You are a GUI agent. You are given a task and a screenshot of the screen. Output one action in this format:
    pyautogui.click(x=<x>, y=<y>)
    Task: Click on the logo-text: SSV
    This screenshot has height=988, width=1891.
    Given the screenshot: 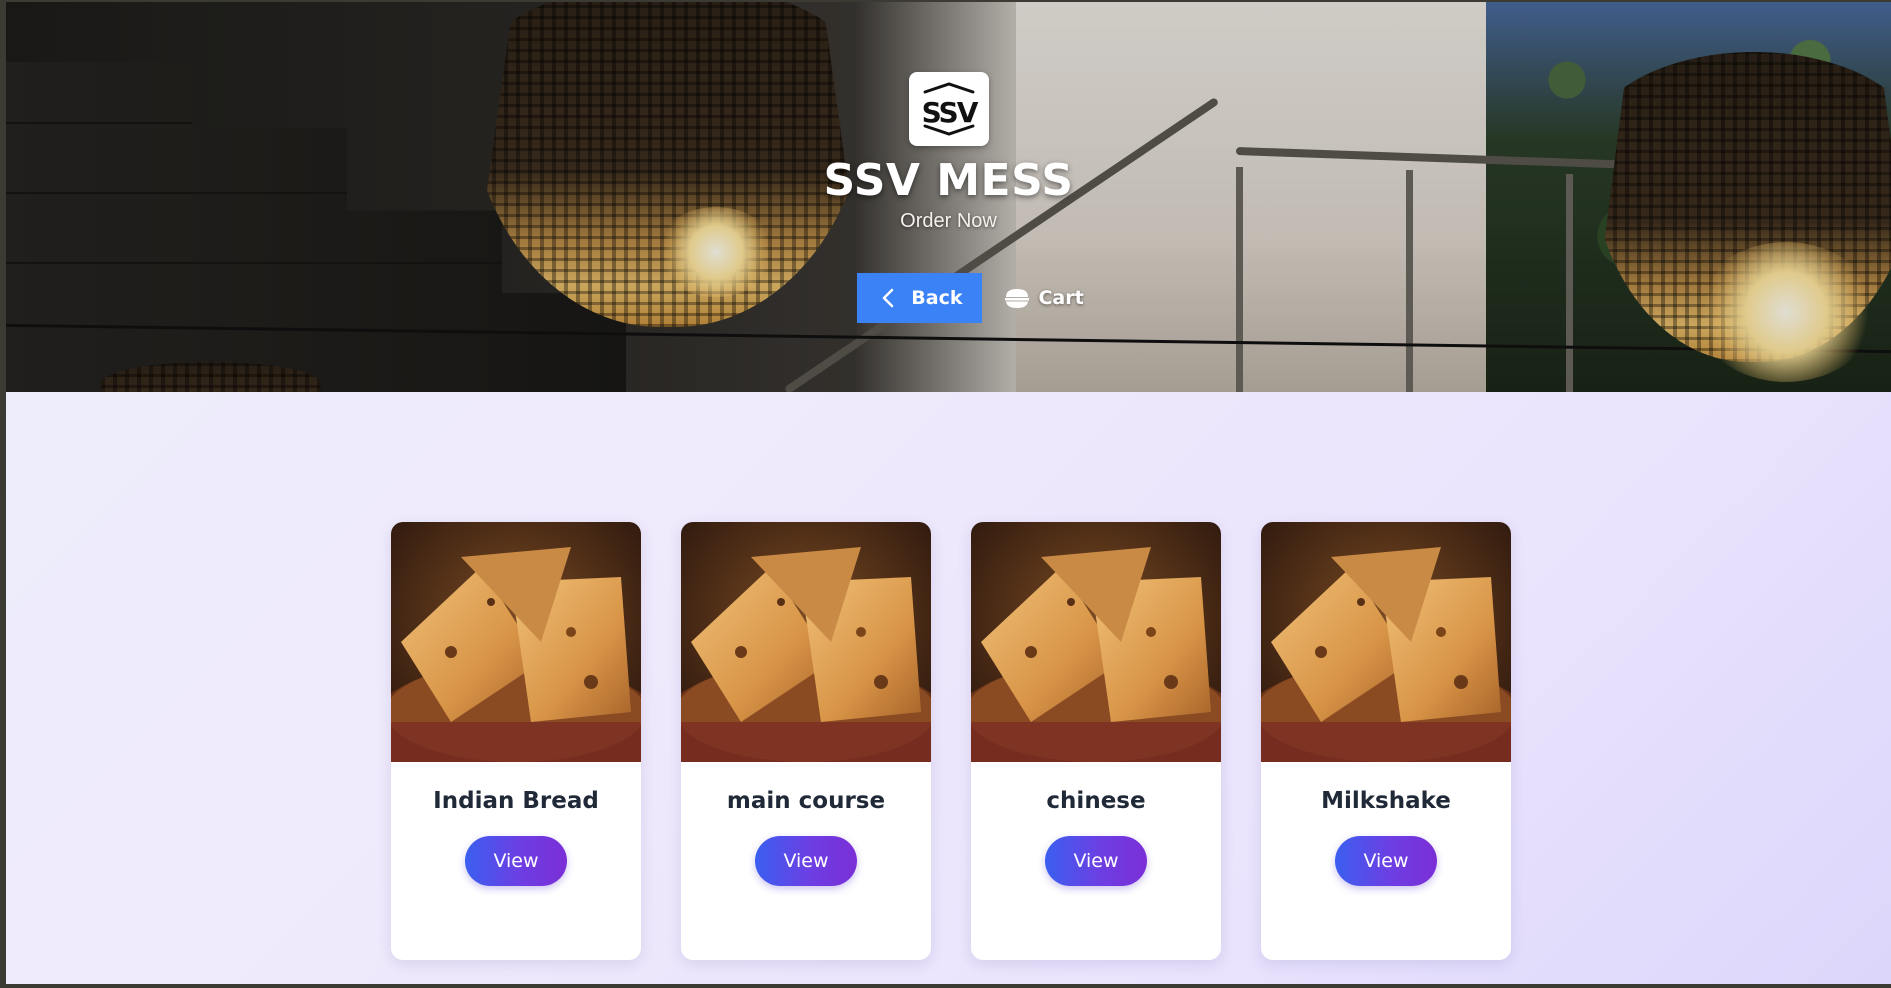 What is the action you would take?
    pyautogui.click(x=949, y=112)
    